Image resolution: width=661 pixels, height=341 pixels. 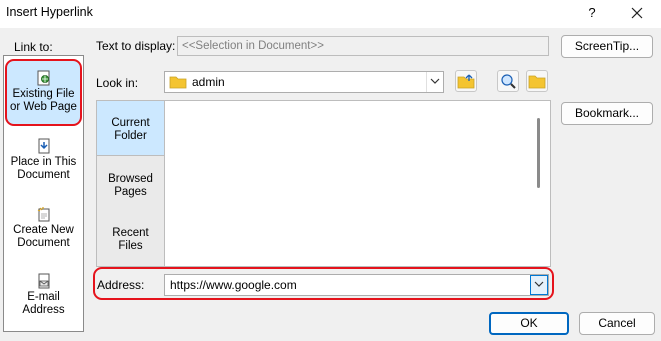 I want to click on file-list-scrollbar, so click(x=538, y=153).